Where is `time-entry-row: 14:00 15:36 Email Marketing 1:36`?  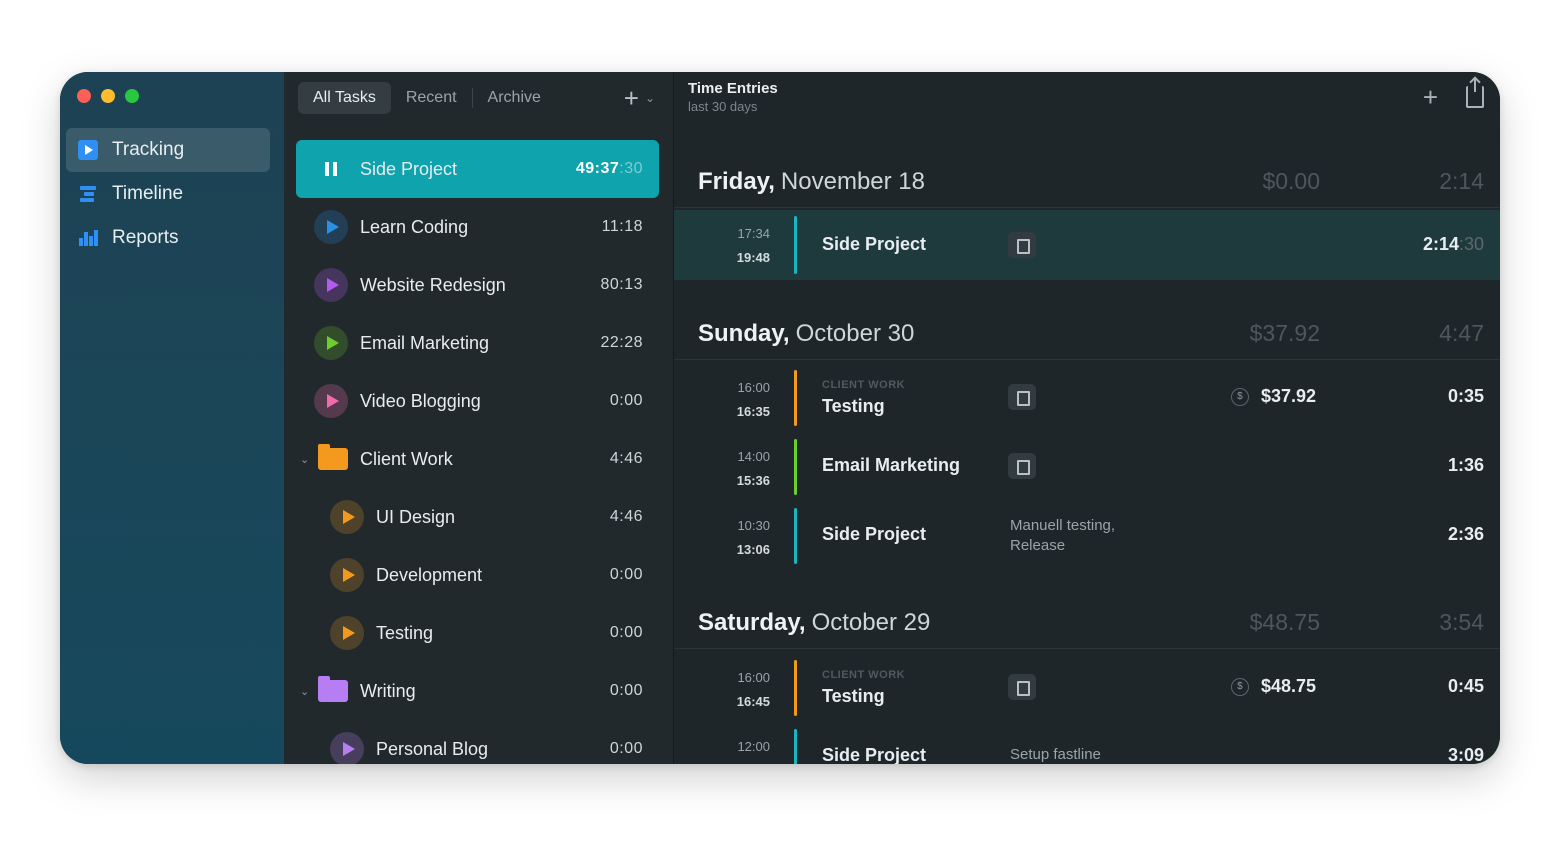
time-entry-row: 14:00 15:36 Email Marketing 1:36 is located at coordinates (1087, 467).